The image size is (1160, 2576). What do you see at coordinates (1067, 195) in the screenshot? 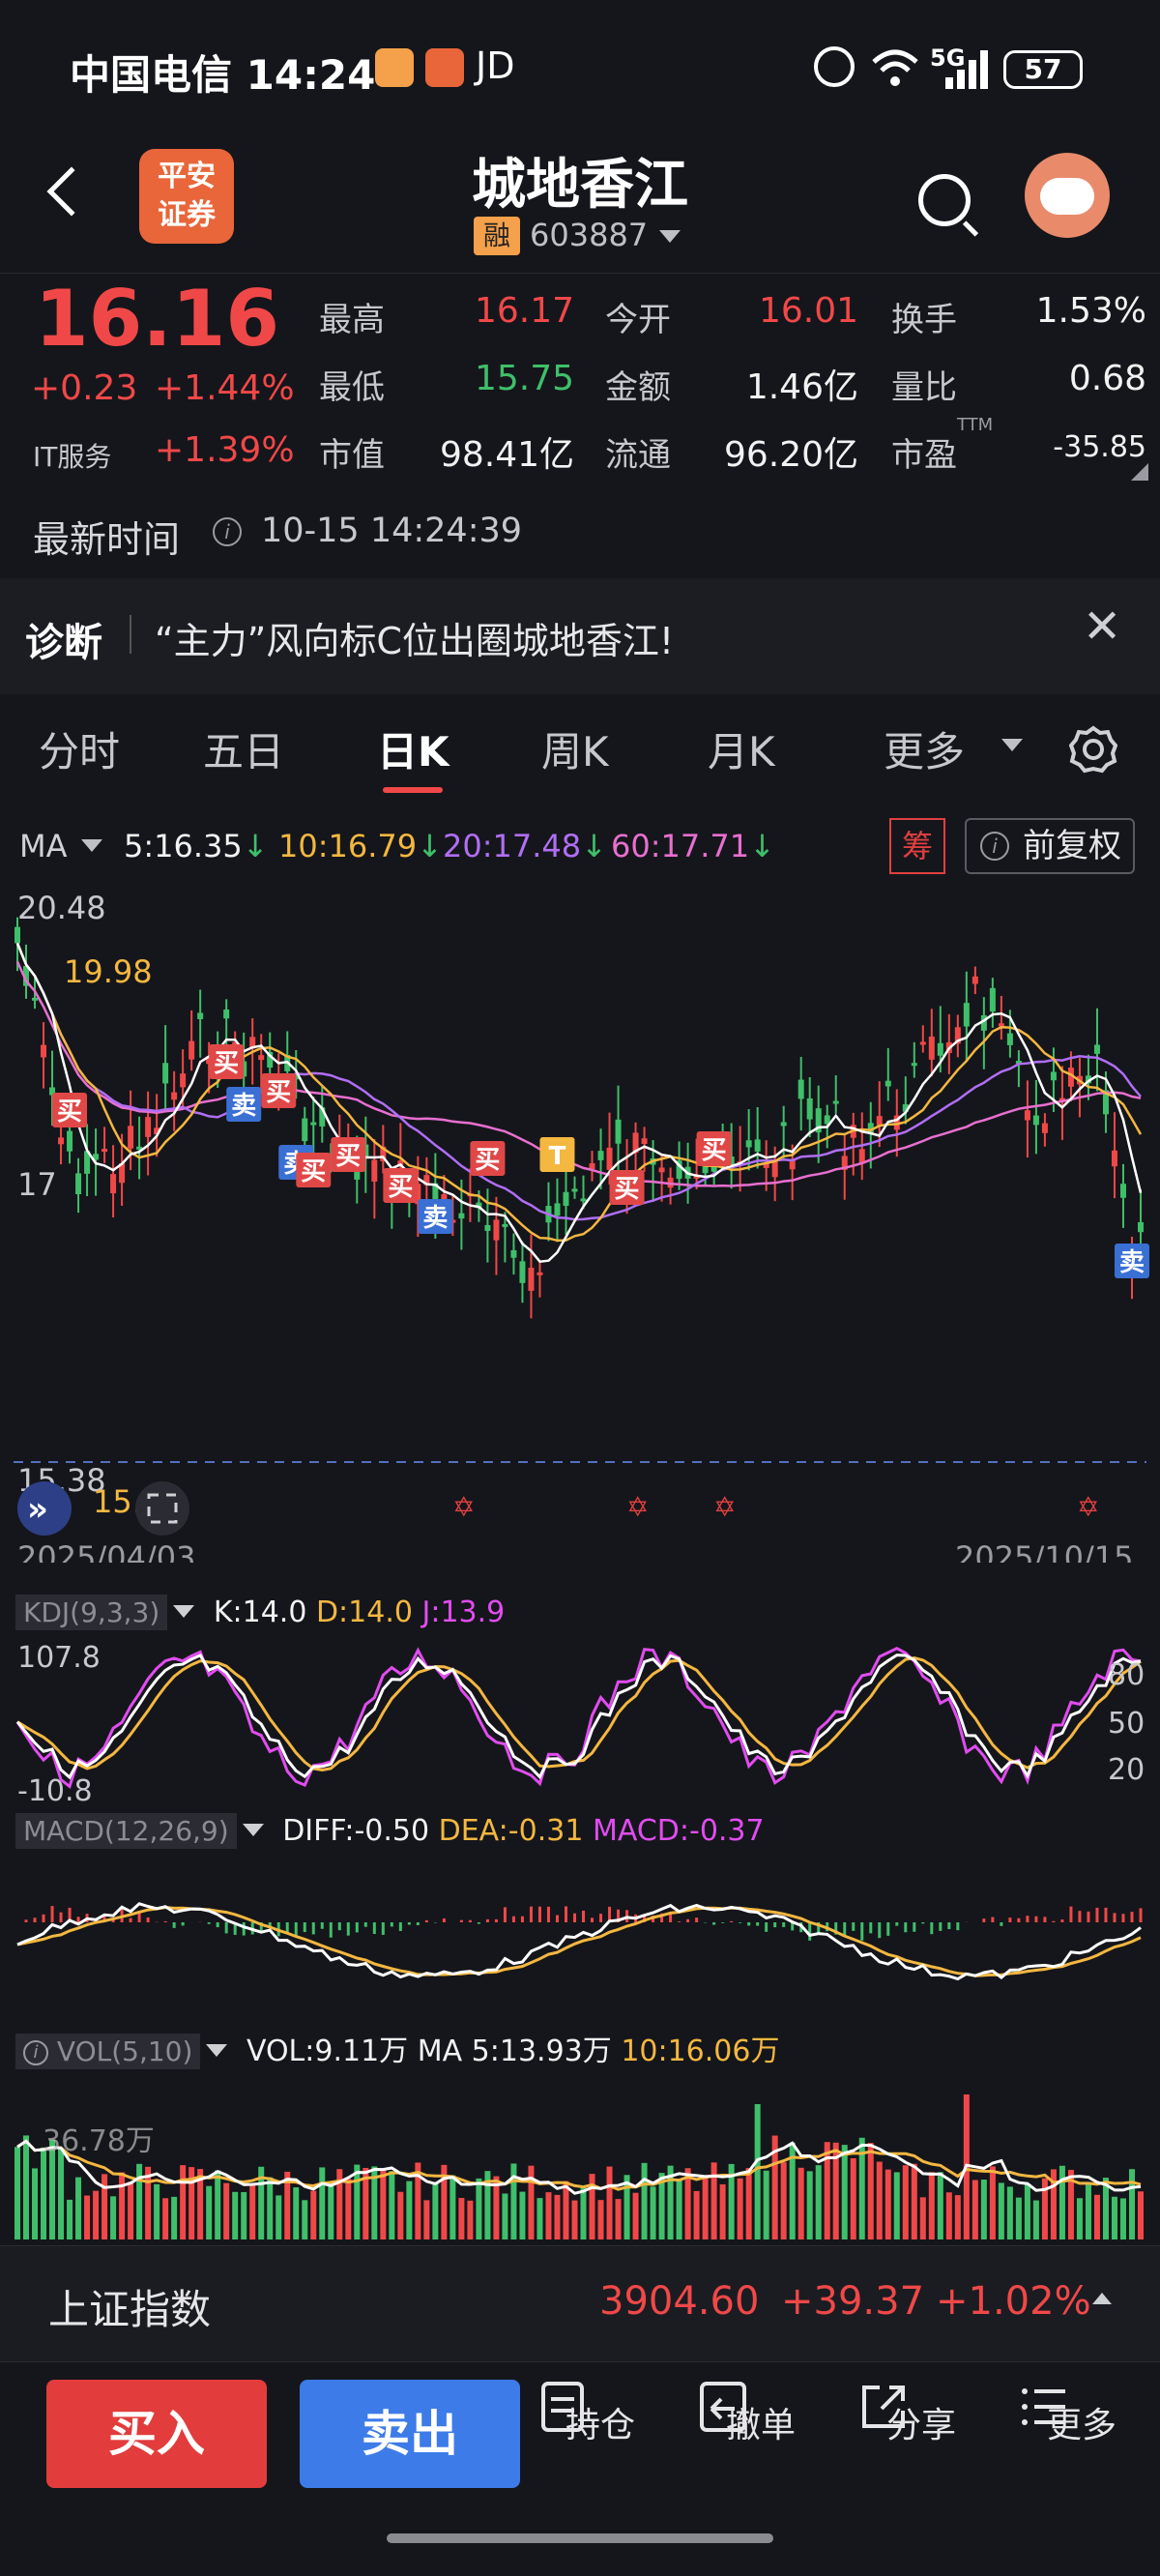
I see `avatar` at bounding box center [1067, 195].